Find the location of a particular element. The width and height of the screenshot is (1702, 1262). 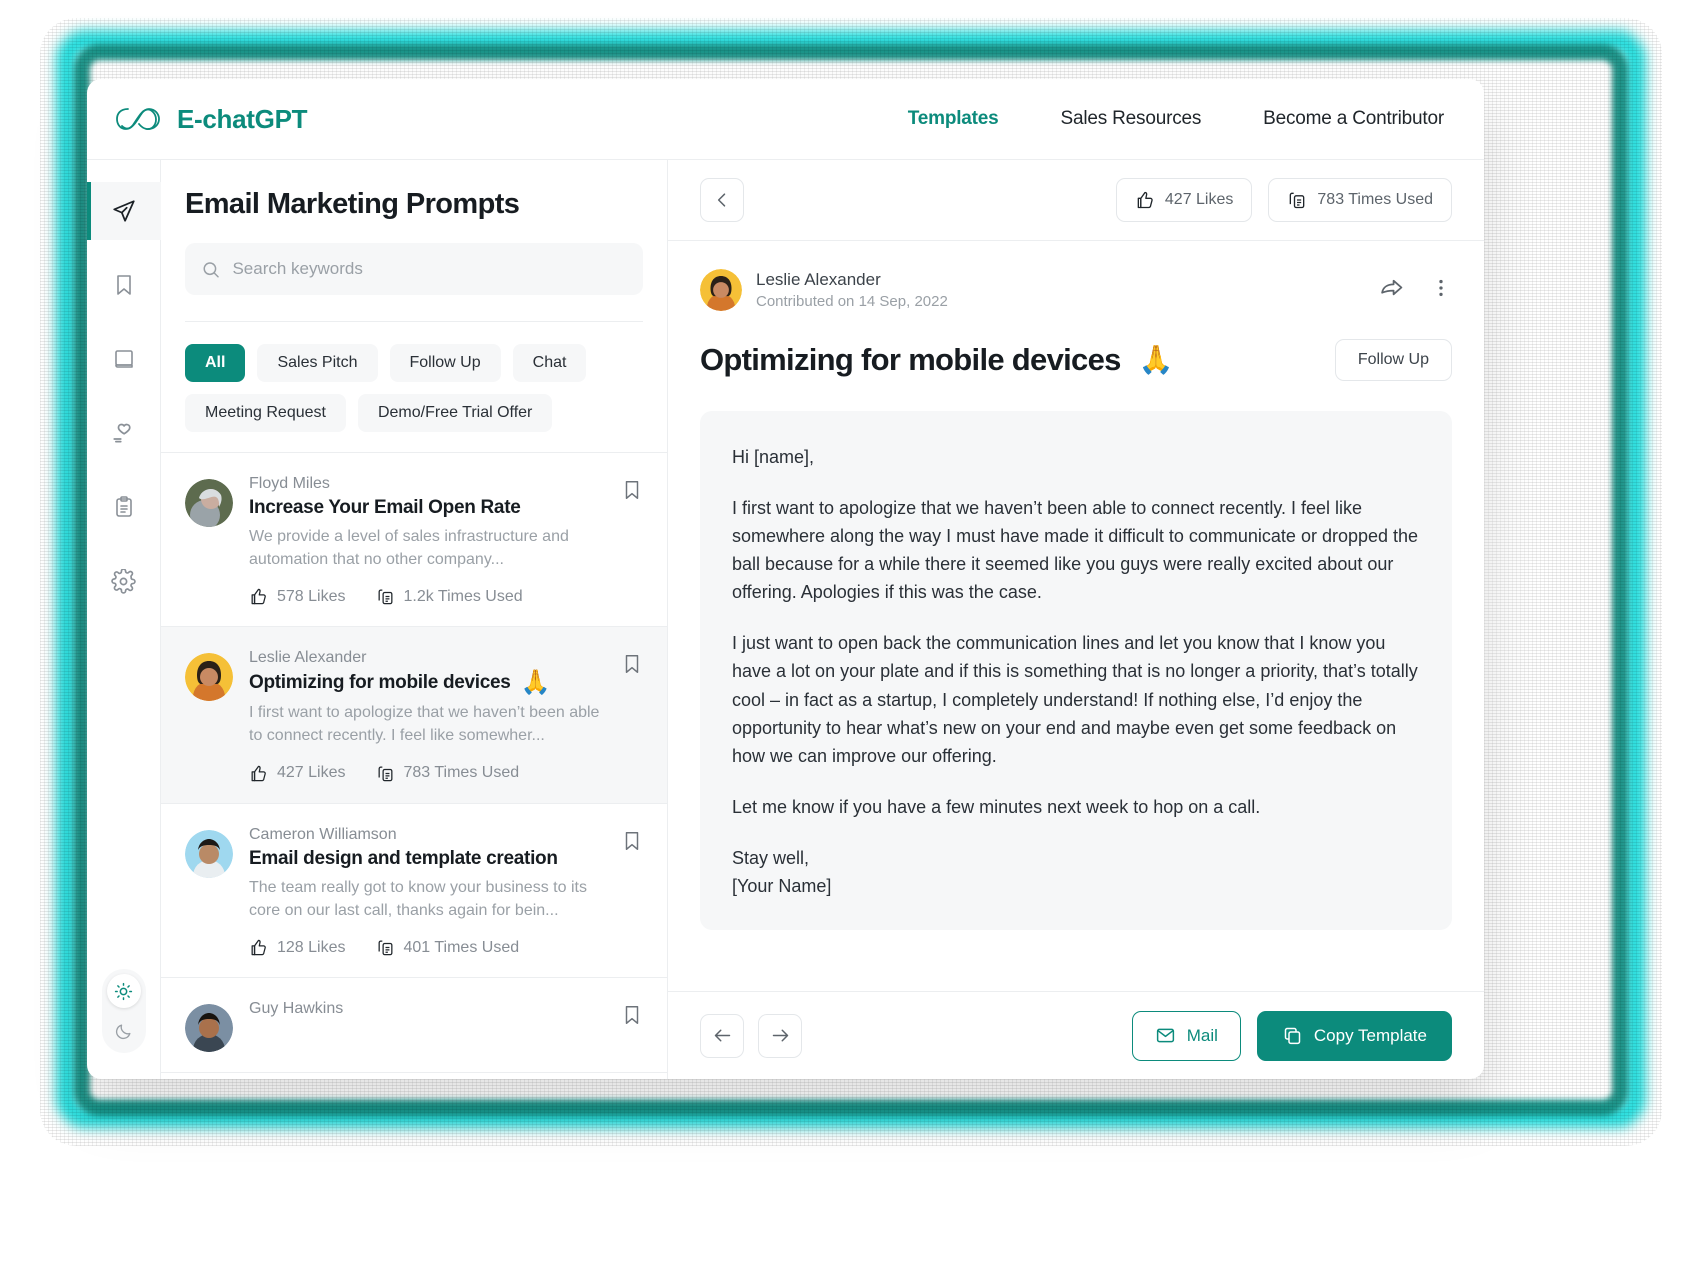

brand-name: E-chatGPT is located at coordinates (242, 118).